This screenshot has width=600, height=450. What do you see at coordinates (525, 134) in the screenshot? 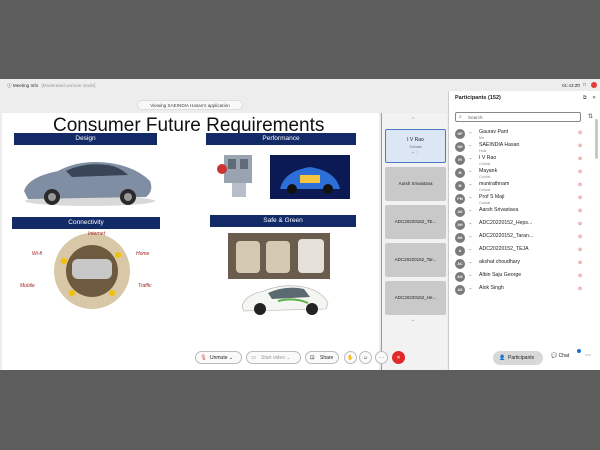
I see `participant-row: GP ⌁ Gaurav Pant Me ⊘` at bounding box center [525, 134].